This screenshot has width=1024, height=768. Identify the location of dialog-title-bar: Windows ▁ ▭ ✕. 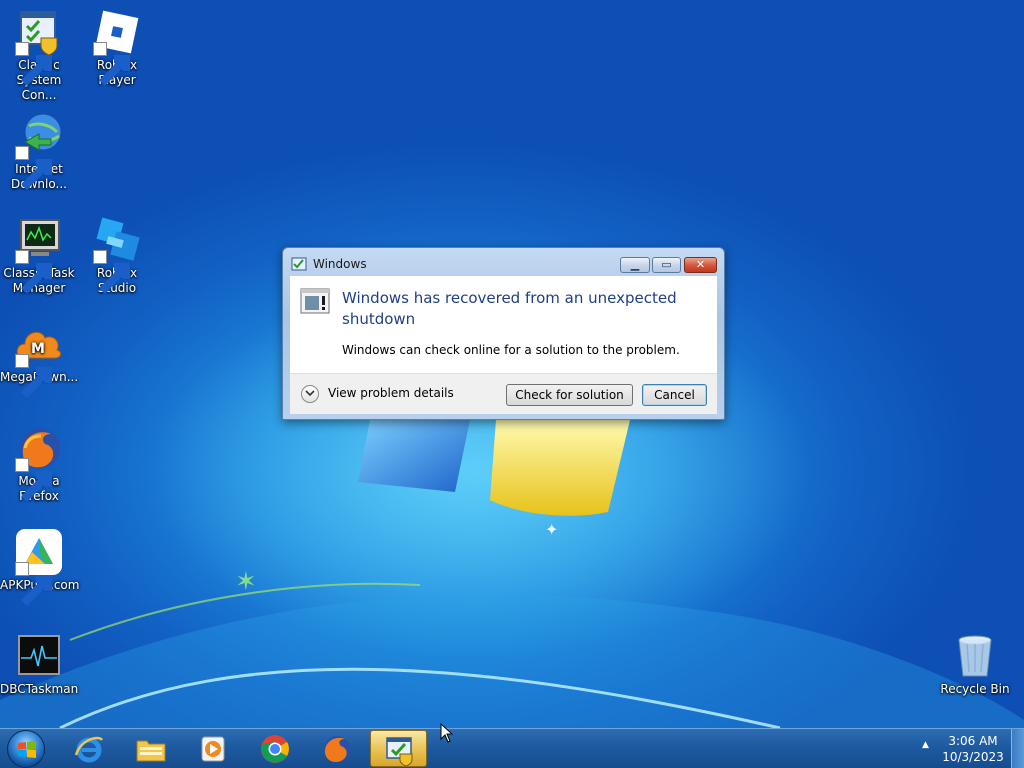
(503, 261).